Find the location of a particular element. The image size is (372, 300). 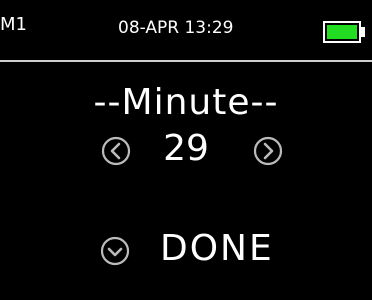

done-label: DONE is located at coordinates (217, 248).